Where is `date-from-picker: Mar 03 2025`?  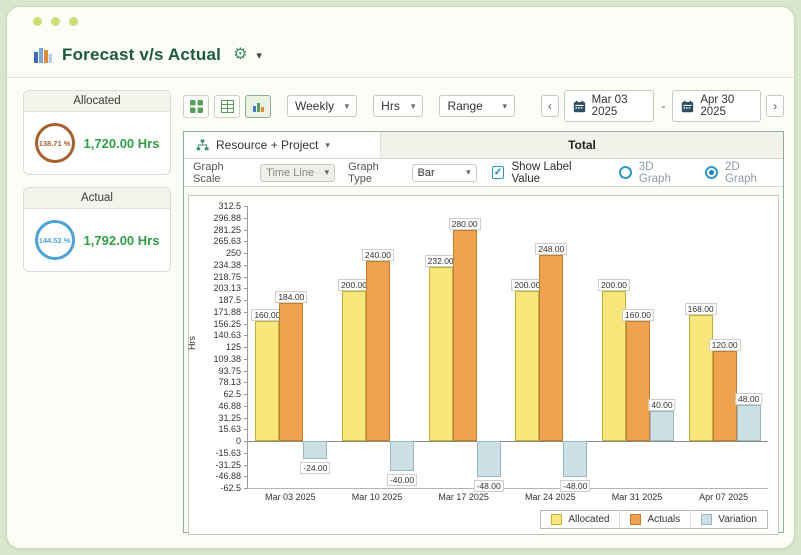
date-from-picker: Mar 03 2025 is located at coordinates (609, 106).